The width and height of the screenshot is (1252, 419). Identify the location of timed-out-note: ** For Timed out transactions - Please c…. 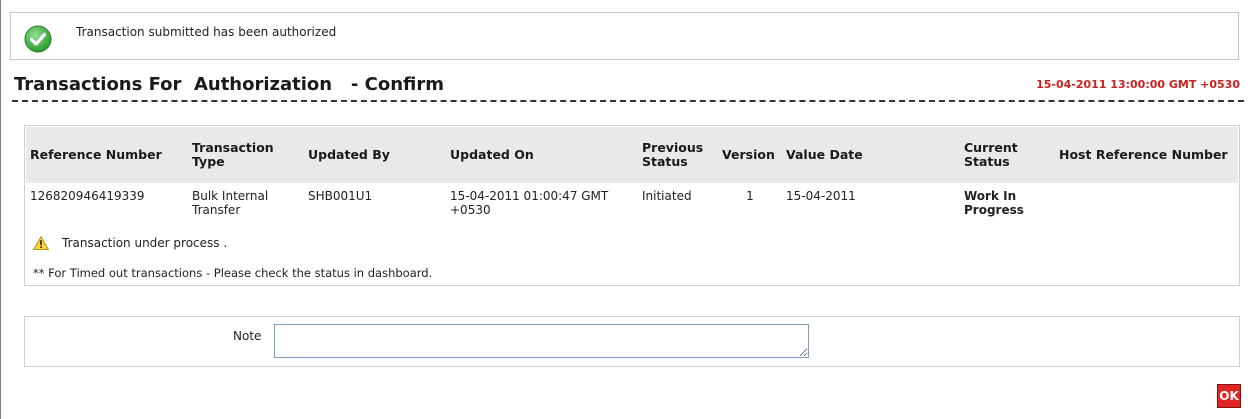
(233, 273).